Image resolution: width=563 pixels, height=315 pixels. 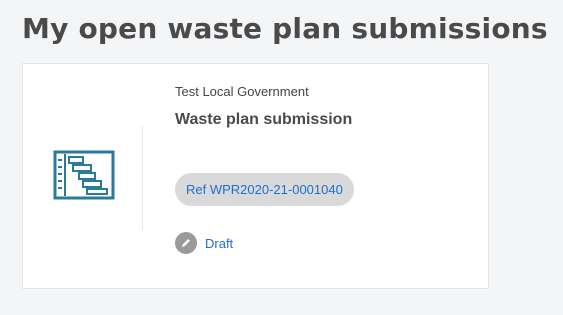 I want to click on organisation-name: Test Local Government, so click(x=242, y=91).